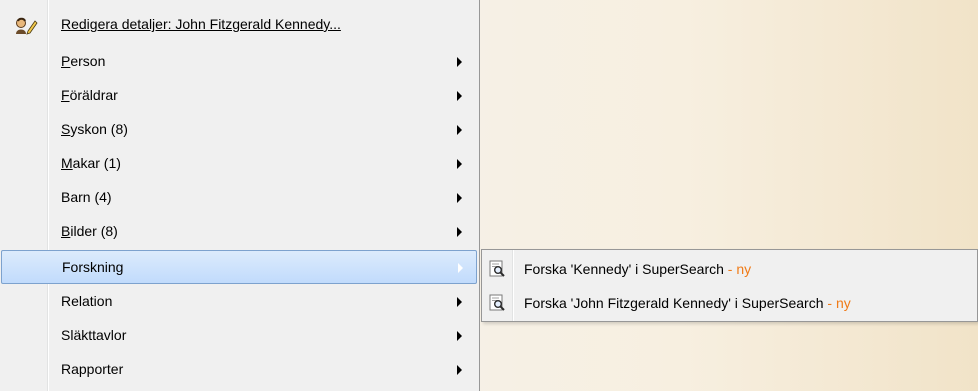  Describe the element at coordinates (87, 301) in the screenshot. I see `menu-item-label: Relation` at that location.